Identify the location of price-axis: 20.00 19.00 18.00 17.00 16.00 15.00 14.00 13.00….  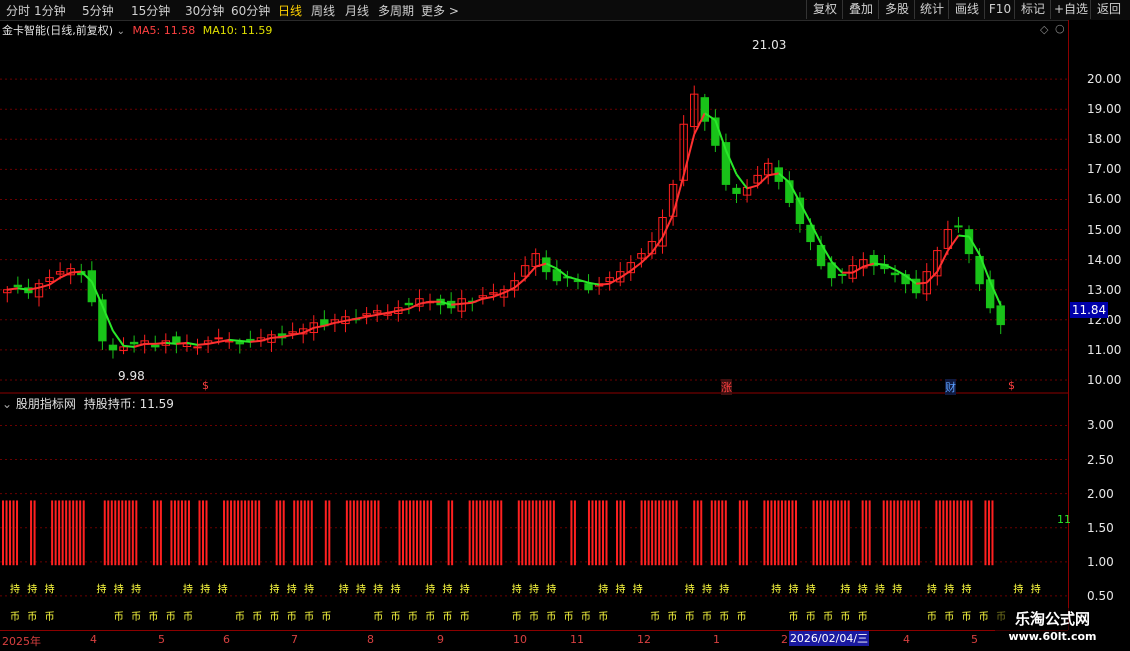
(1099, 325).